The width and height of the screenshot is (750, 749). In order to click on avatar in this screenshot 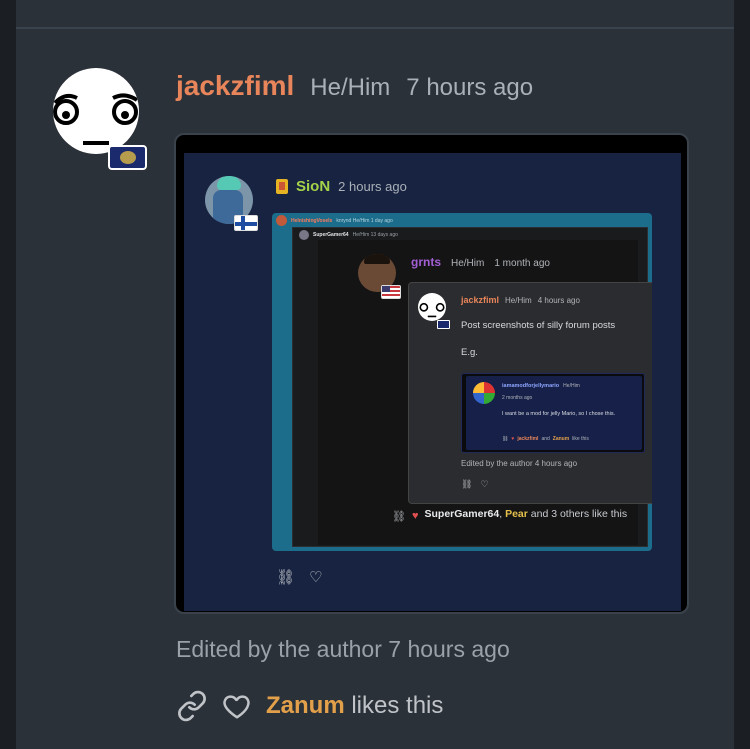, I will do `click(100, 119)`.